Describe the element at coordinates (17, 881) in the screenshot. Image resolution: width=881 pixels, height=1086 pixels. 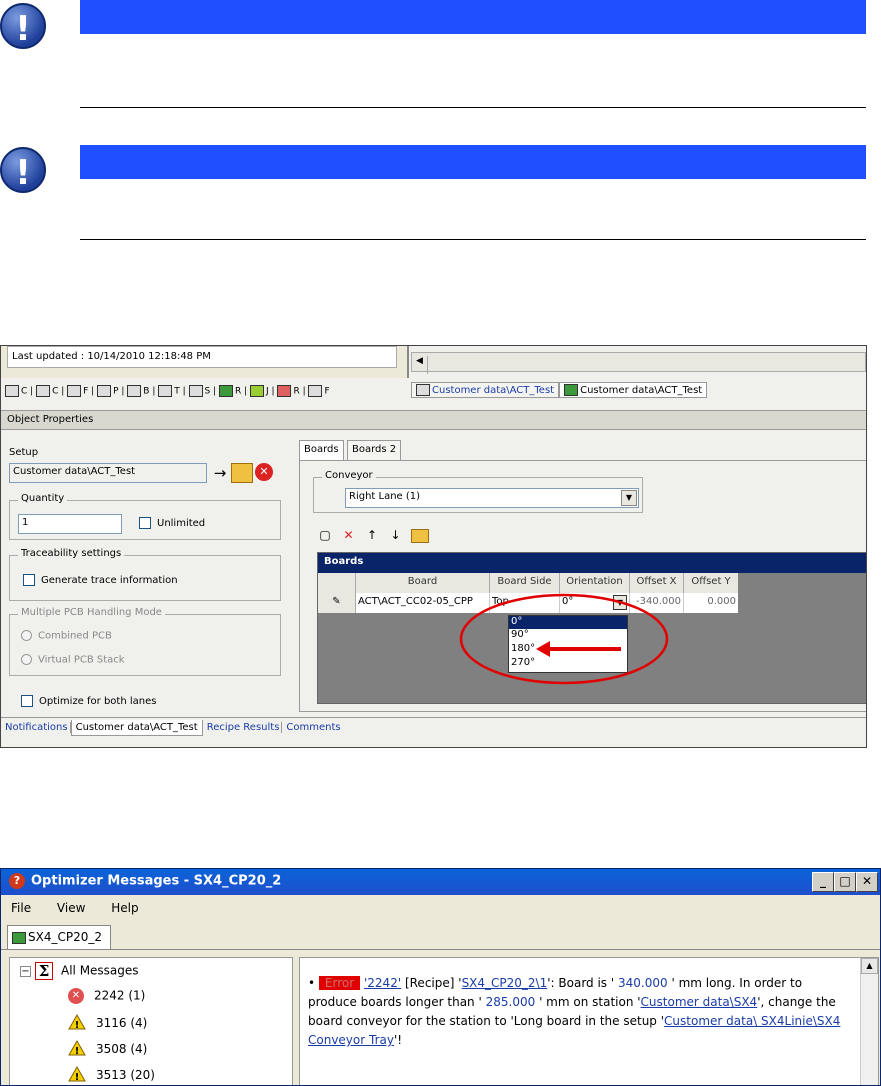
I see `app-icon: ?` at that location.